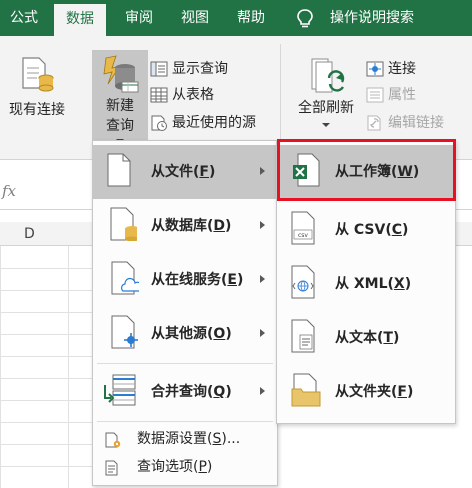 This screenshot has height=488, width=472. Describe the element at coordinates (37, 110) in the screenshot. I see `existing-connections-label: 现有连接` at that location.